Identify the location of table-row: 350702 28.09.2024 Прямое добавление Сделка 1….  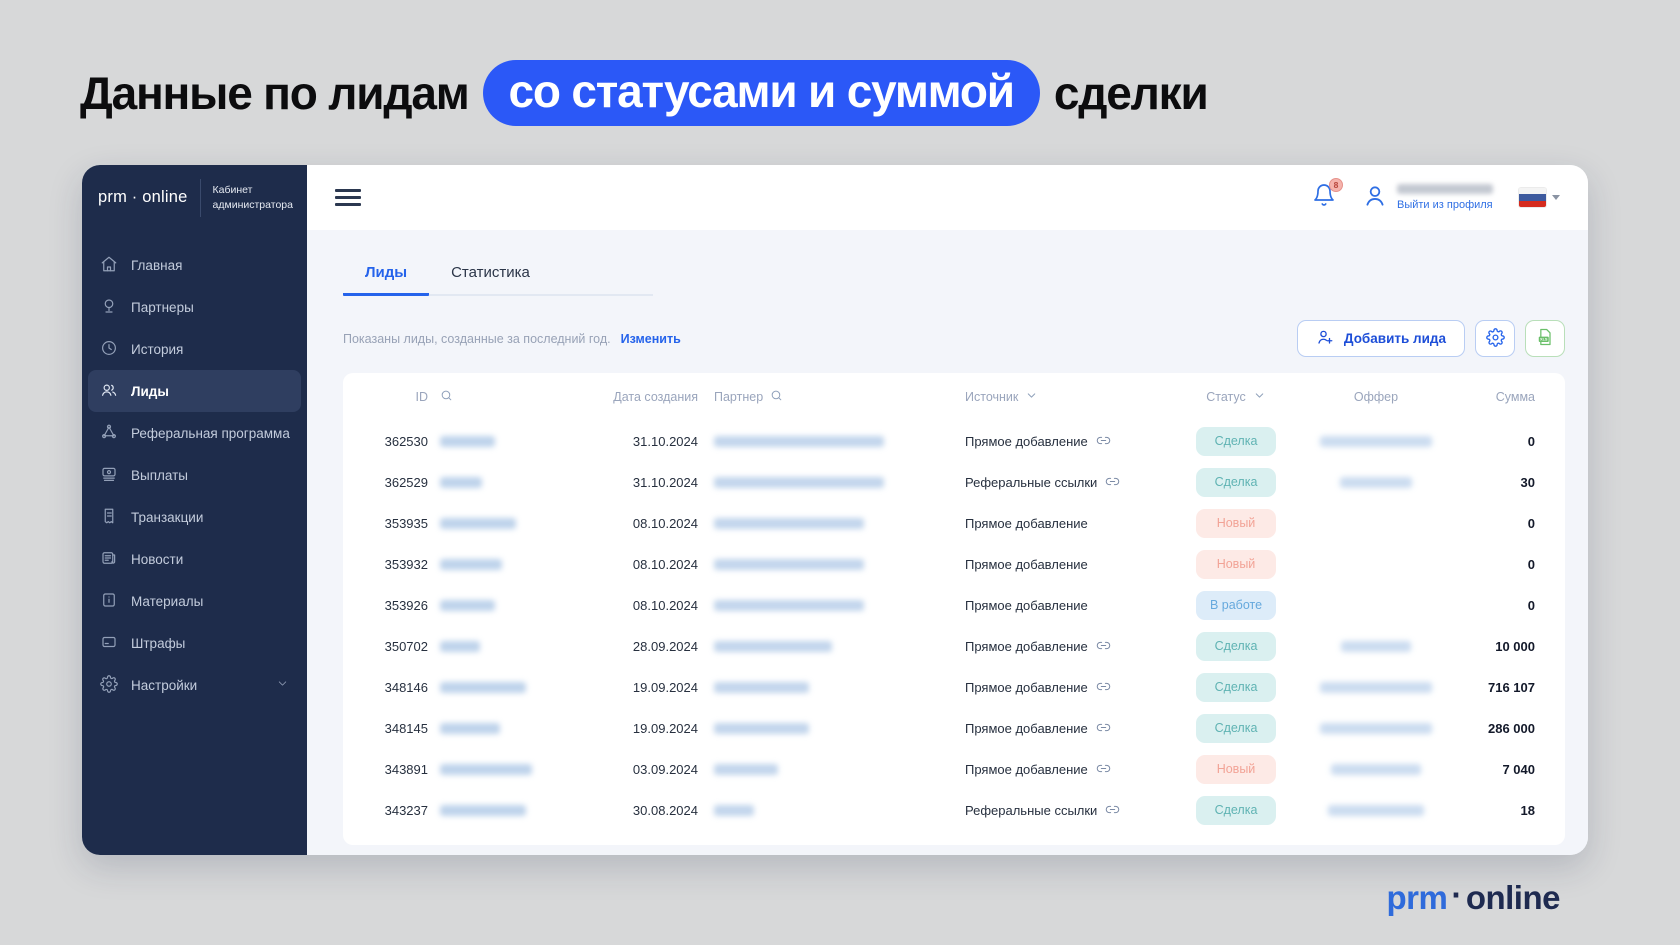
(954, 646).